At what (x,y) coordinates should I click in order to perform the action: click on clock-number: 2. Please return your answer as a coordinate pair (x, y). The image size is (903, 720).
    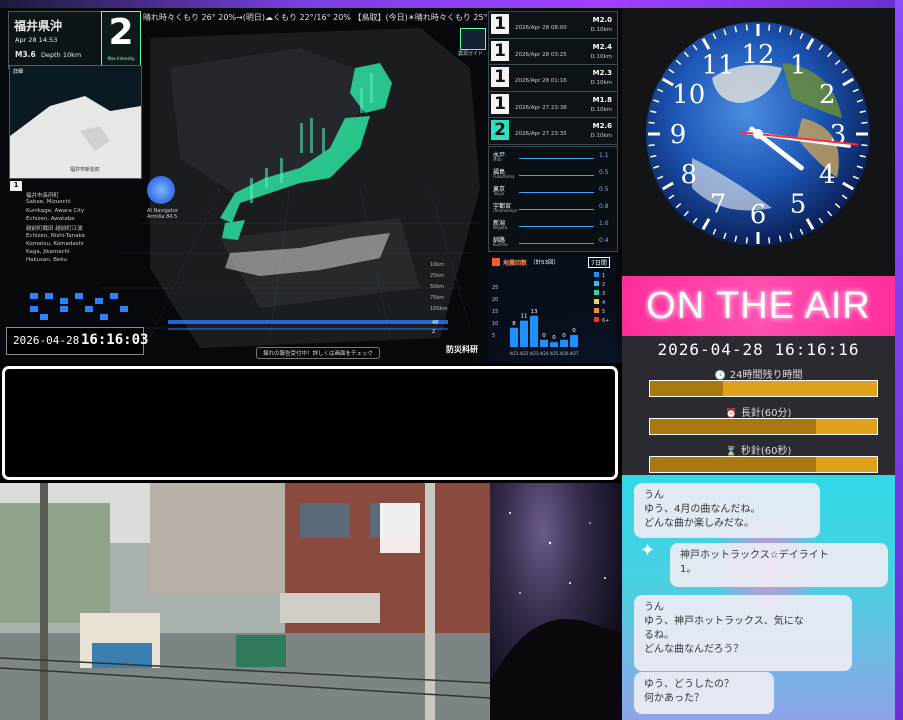
    Looking at the image, I should click on (827, 95).